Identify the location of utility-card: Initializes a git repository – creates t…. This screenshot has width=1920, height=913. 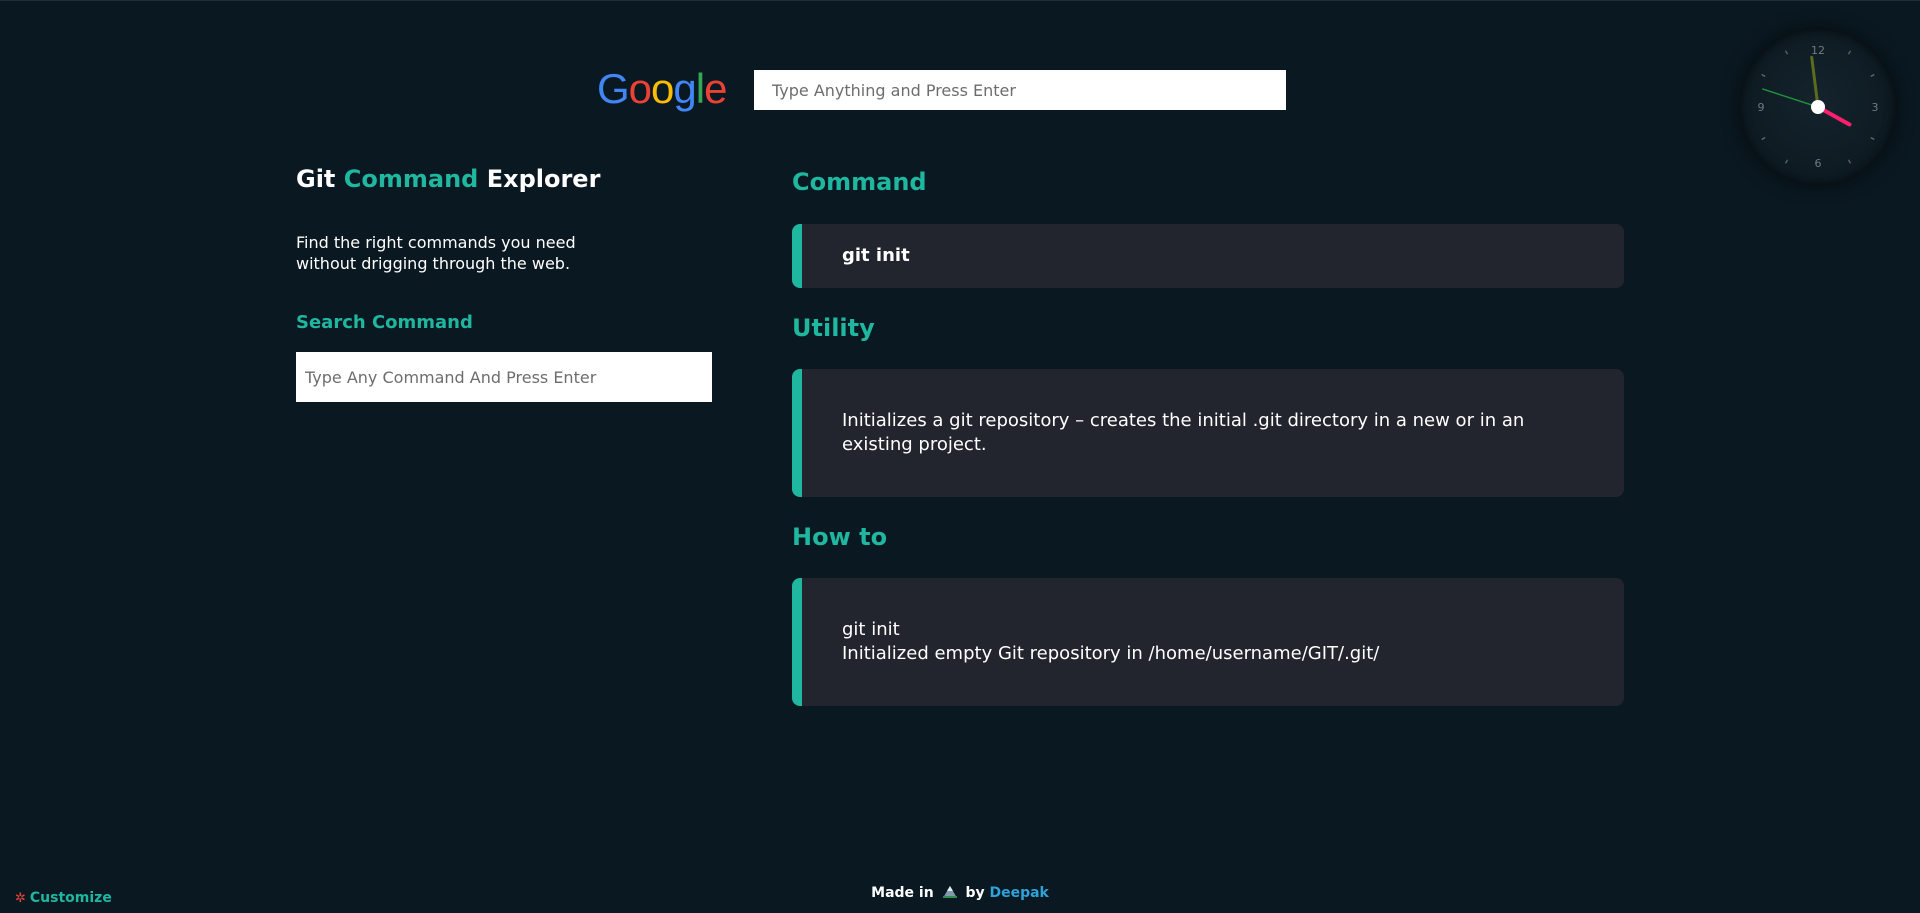
(1208, 433).